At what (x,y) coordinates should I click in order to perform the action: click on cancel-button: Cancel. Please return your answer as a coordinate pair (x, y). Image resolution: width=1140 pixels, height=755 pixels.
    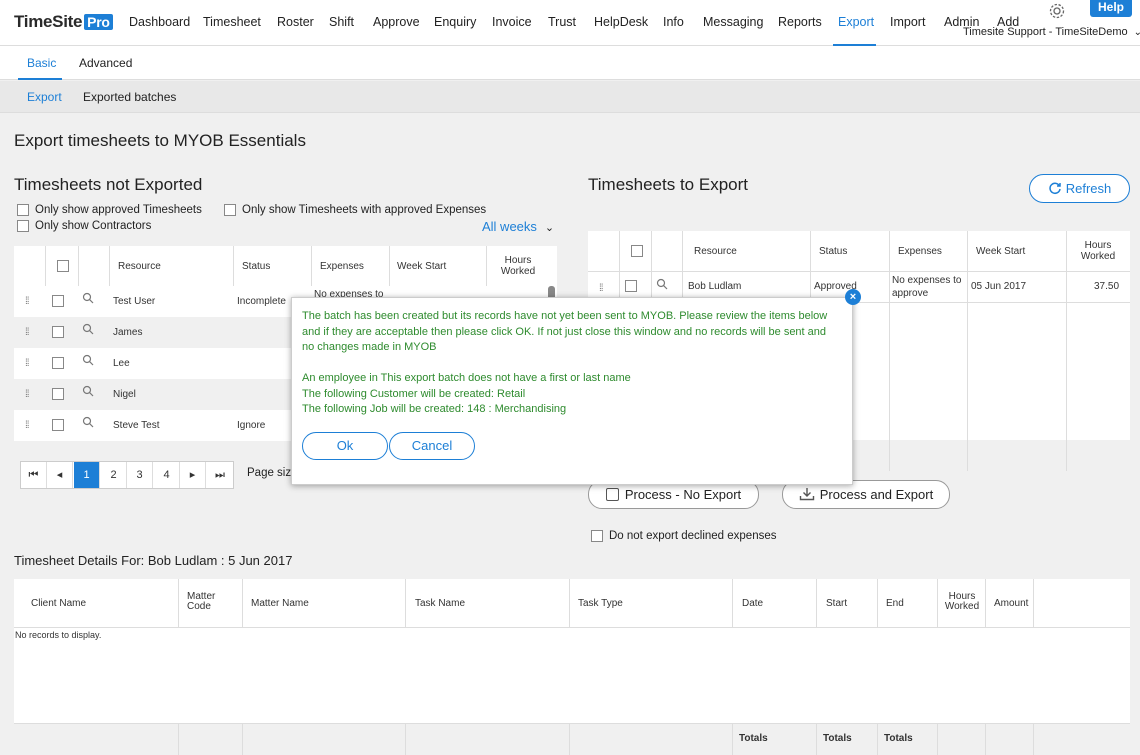
    Looking at the image, I should click on (432, 446).